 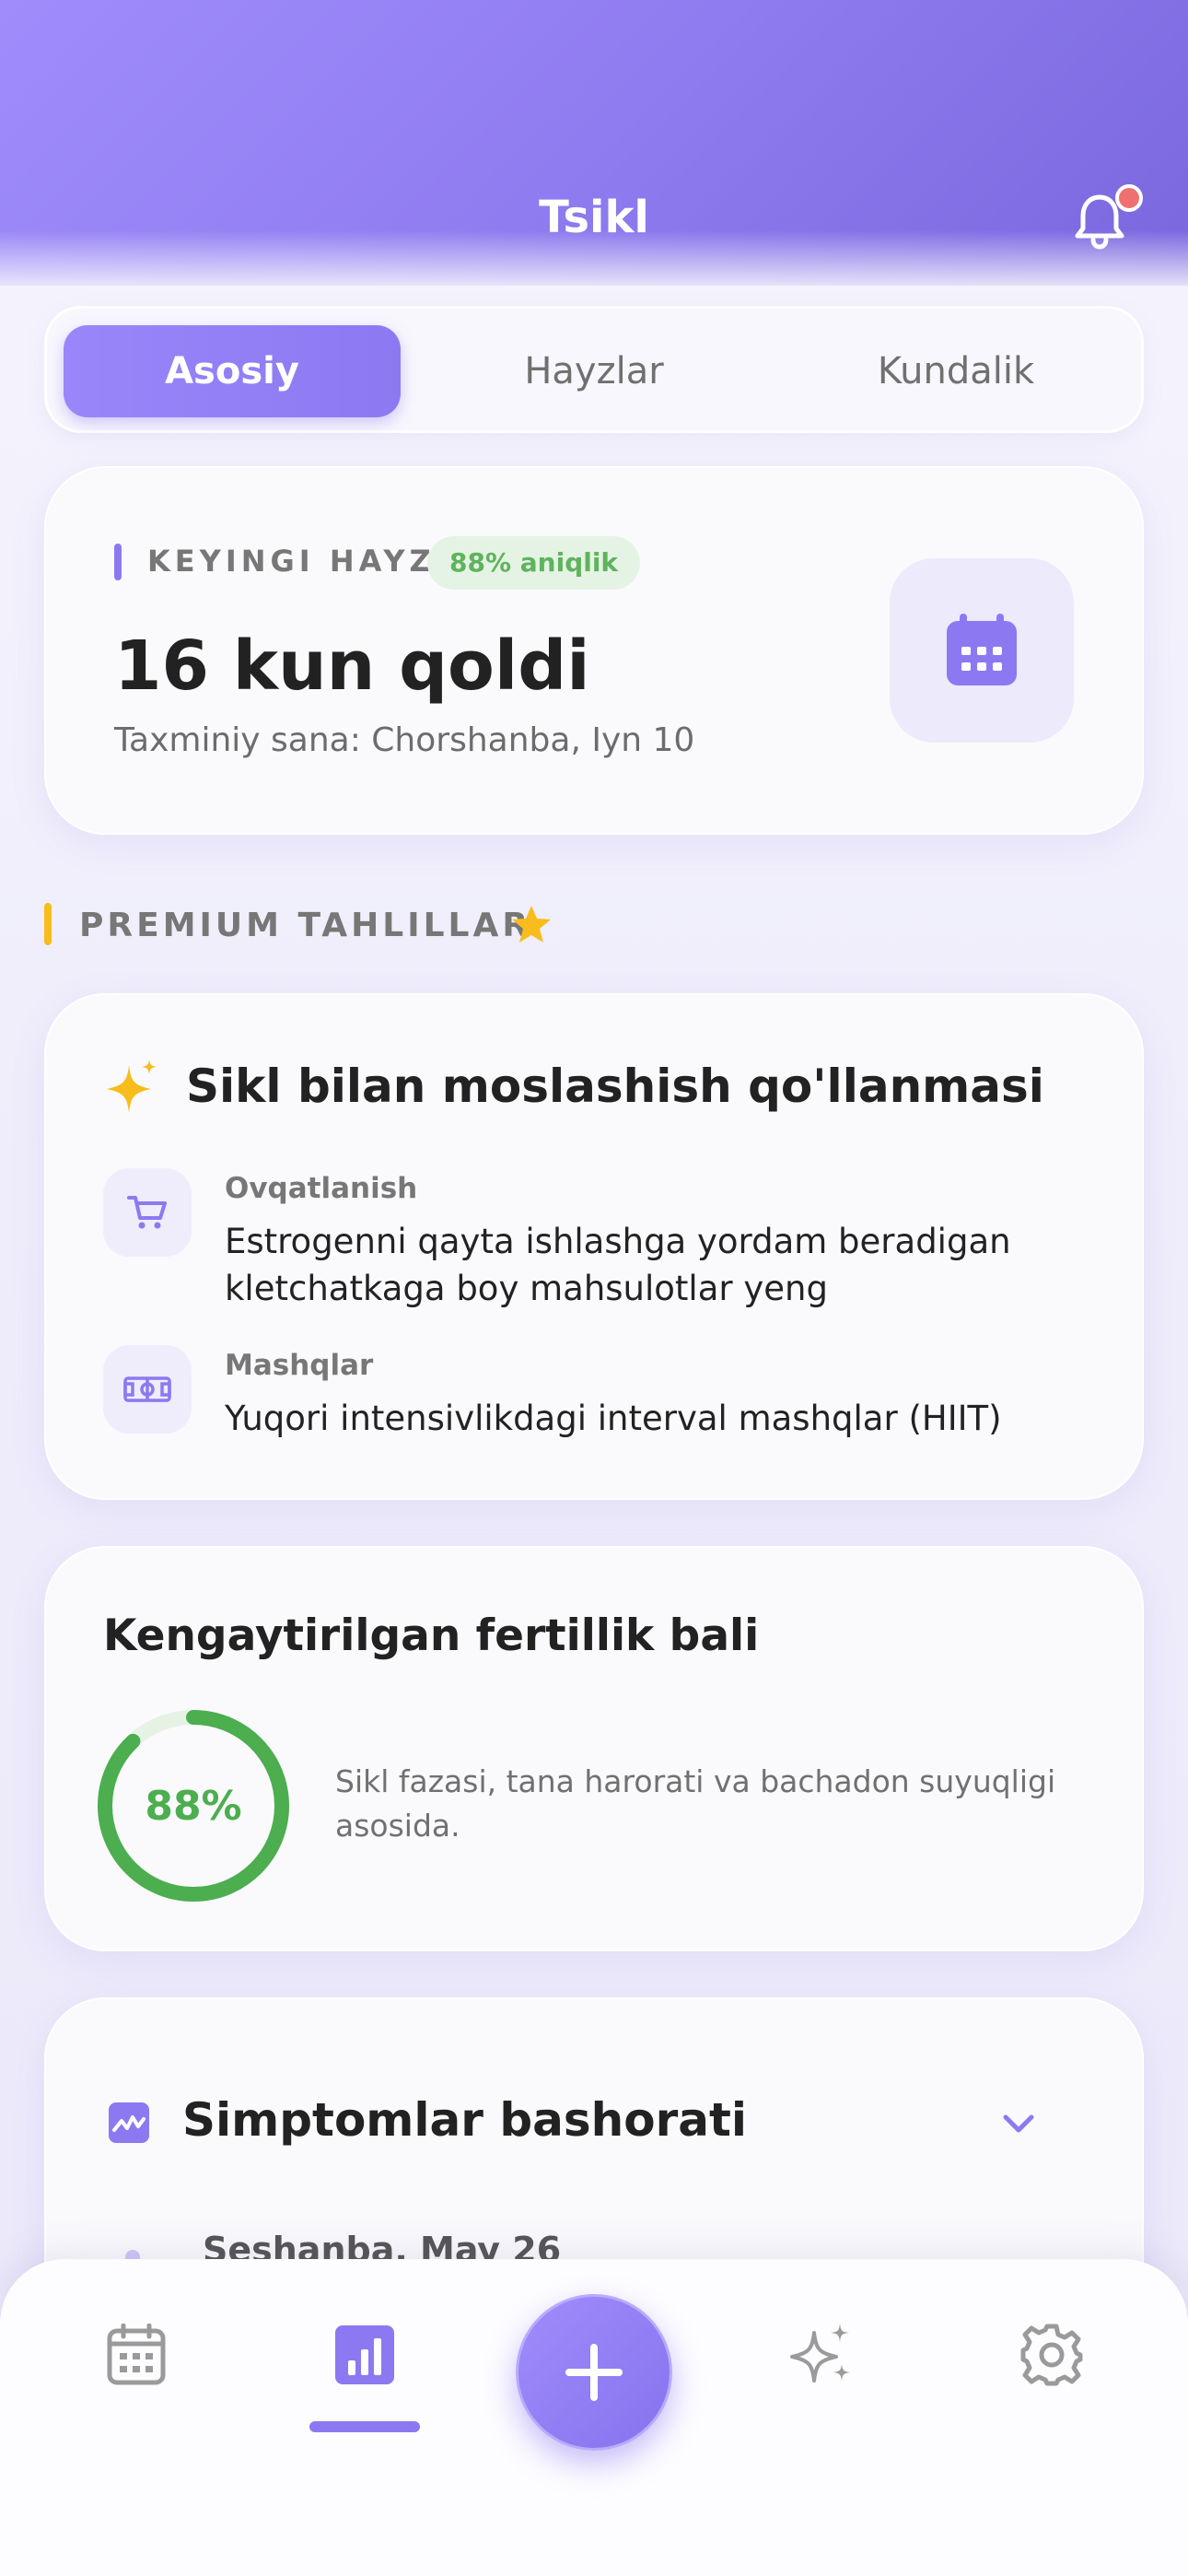 I want to click on segmented-tabs: Asosiy Hayzlar Kundalik, so click(x=594, y=369).